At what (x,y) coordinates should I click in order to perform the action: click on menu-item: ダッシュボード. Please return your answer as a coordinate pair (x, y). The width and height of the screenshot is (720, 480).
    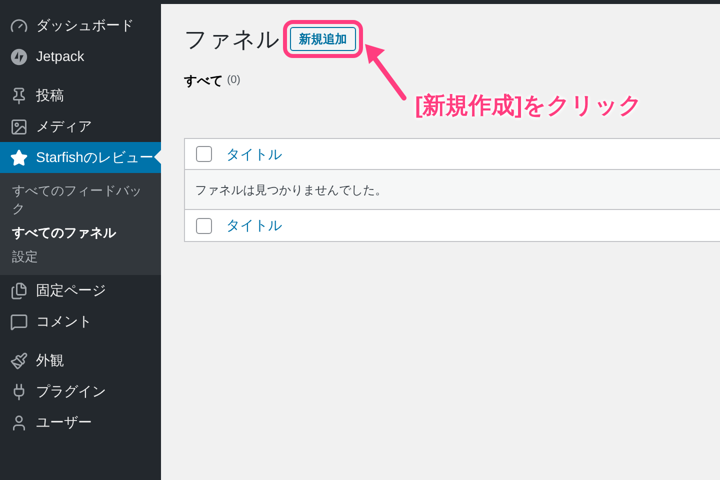
    Looking at the image, I should click on (80, 25).